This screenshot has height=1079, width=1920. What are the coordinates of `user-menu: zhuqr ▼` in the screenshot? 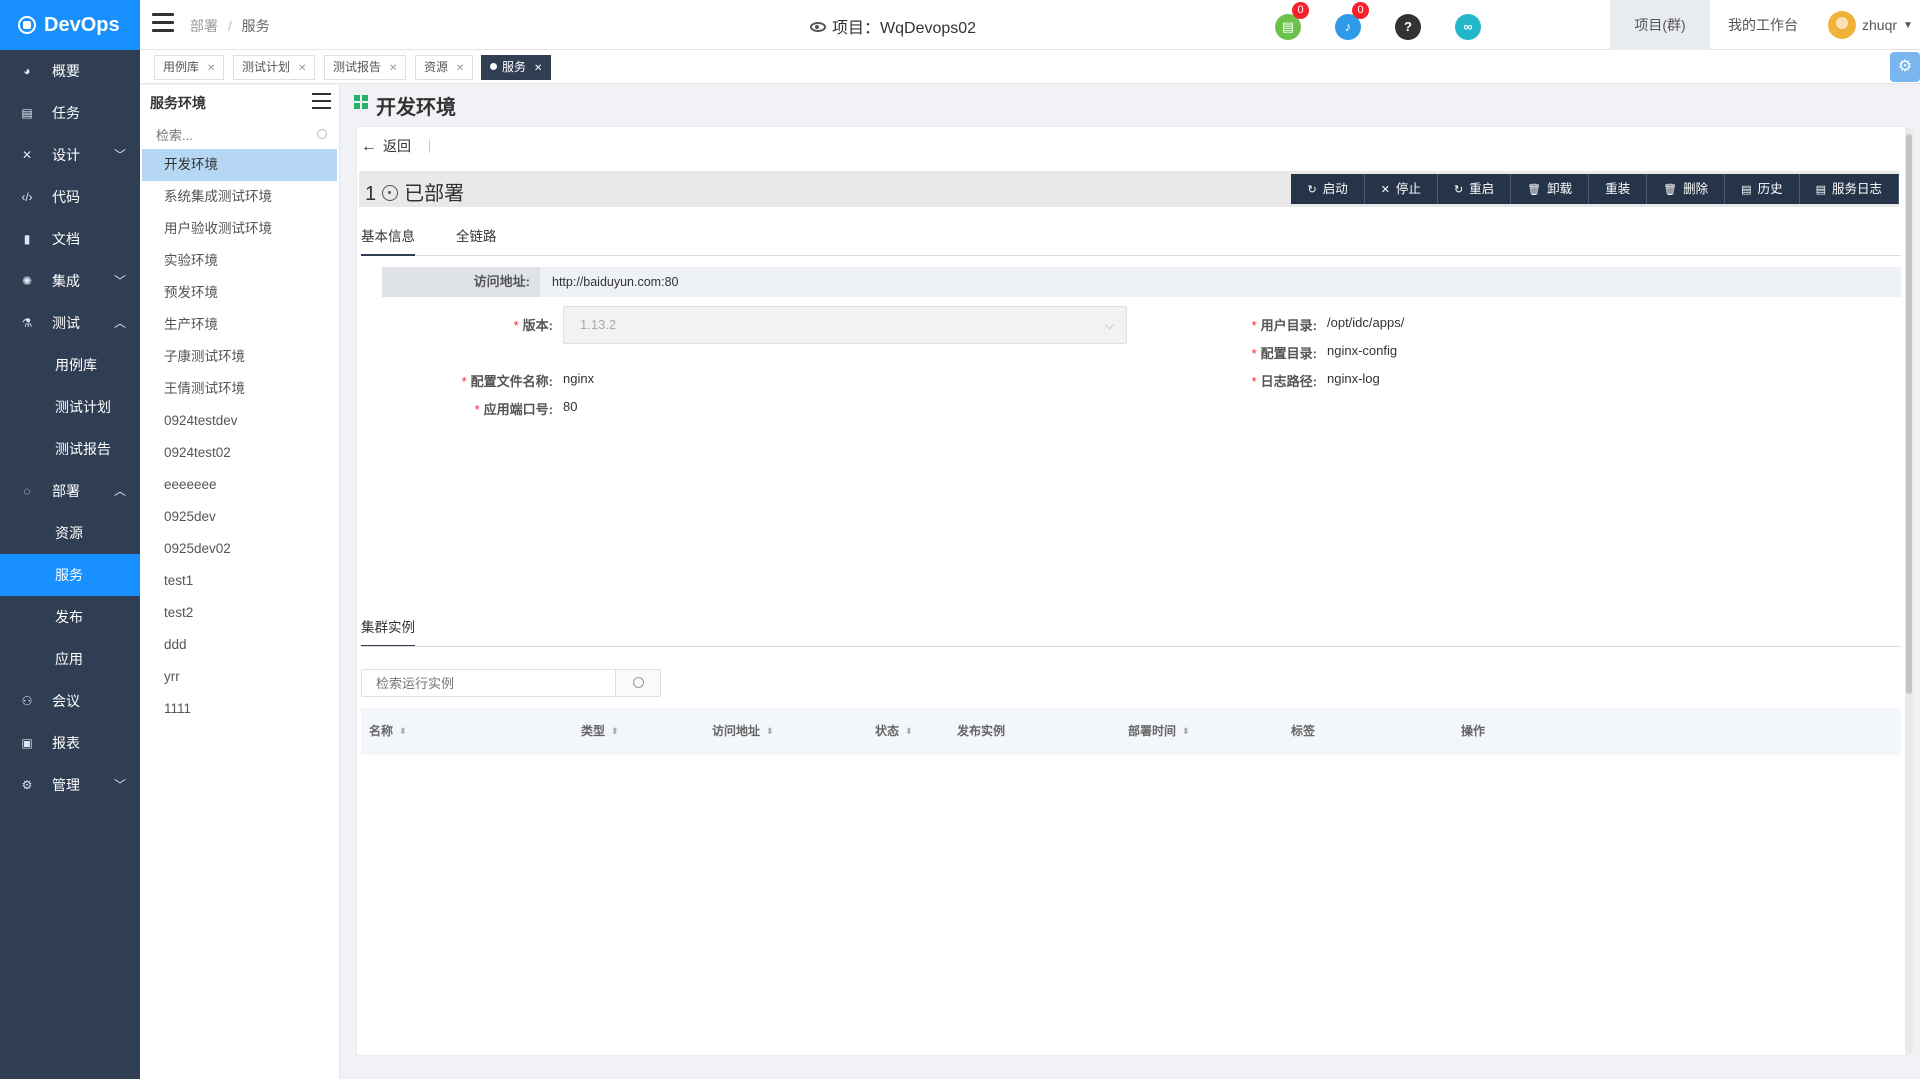 It's located at (1870, 25).